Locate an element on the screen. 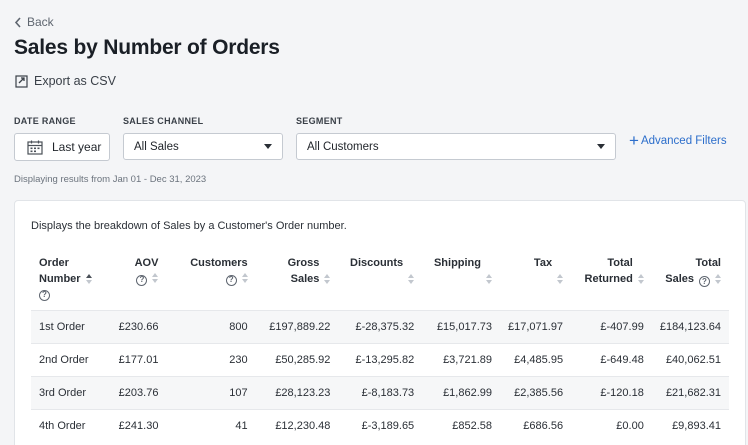  advanced-filters-link: + Advanced Filters is located at coordinates (678, 140).